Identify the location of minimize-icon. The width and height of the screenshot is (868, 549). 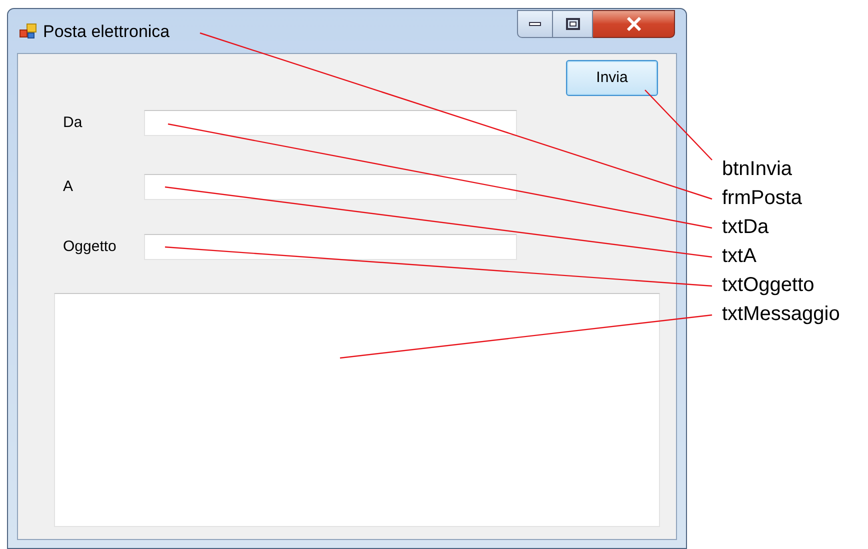
(535, 24).